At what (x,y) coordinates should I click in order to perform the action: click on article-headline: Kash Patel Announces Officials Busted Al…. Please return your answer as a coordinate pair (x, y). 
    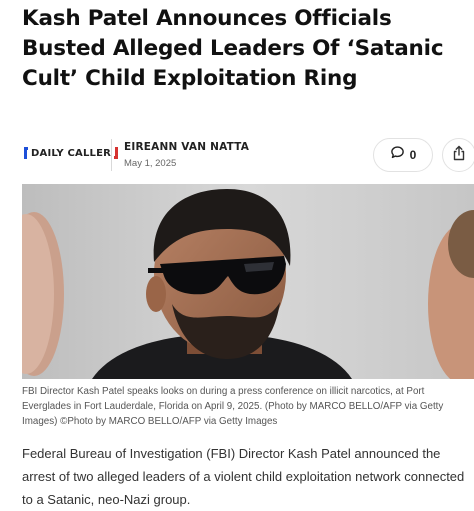
    Looking at the image, I should click on (233, 48).